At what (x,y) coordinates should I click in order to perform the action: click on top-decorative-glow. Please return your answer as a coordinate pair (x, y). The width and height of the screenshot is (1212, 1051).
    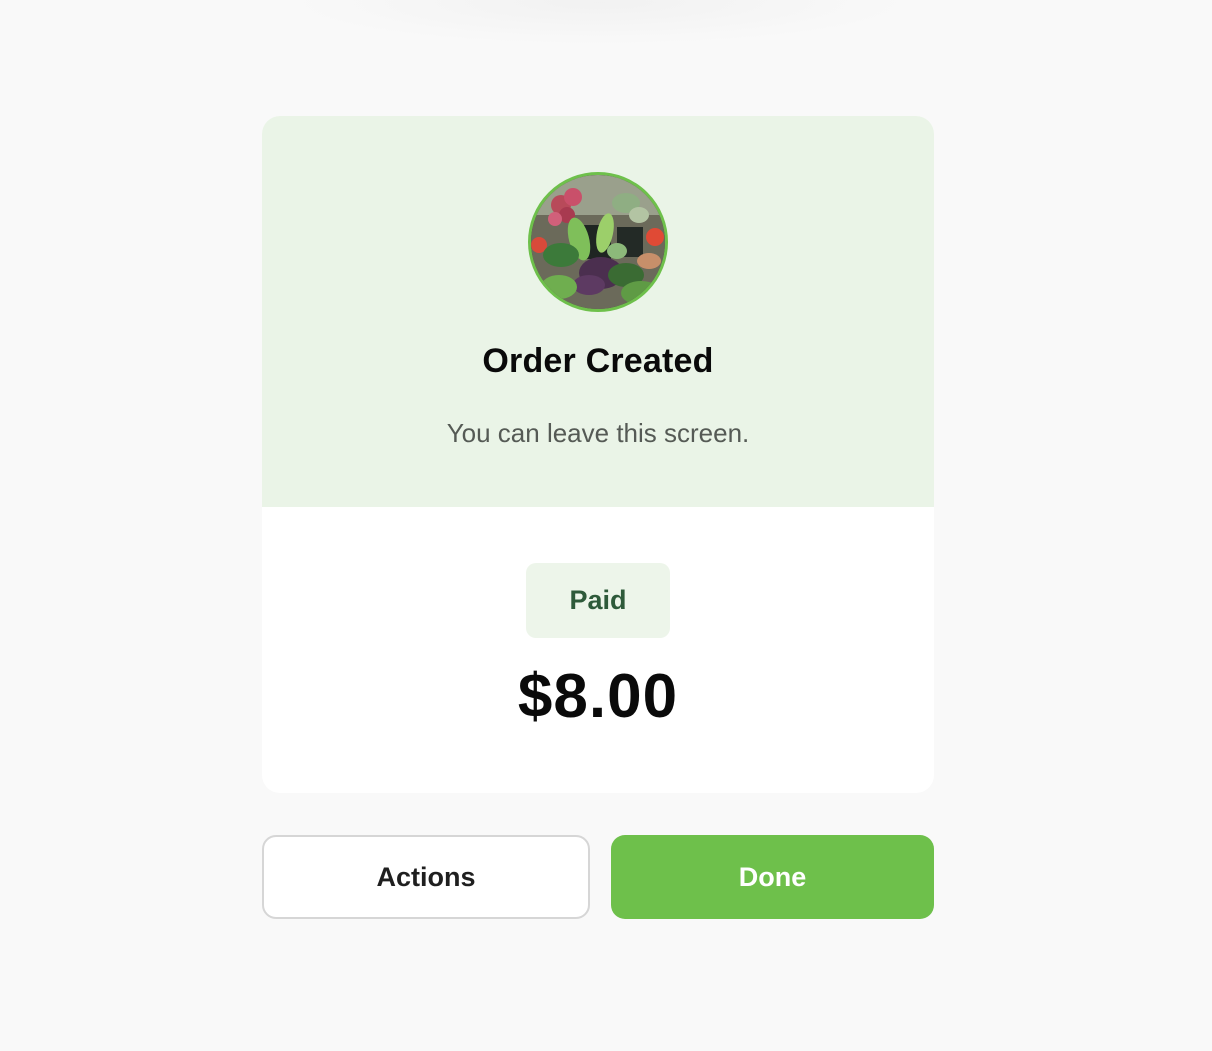
    Looking at the image, I should click on (600, 22).